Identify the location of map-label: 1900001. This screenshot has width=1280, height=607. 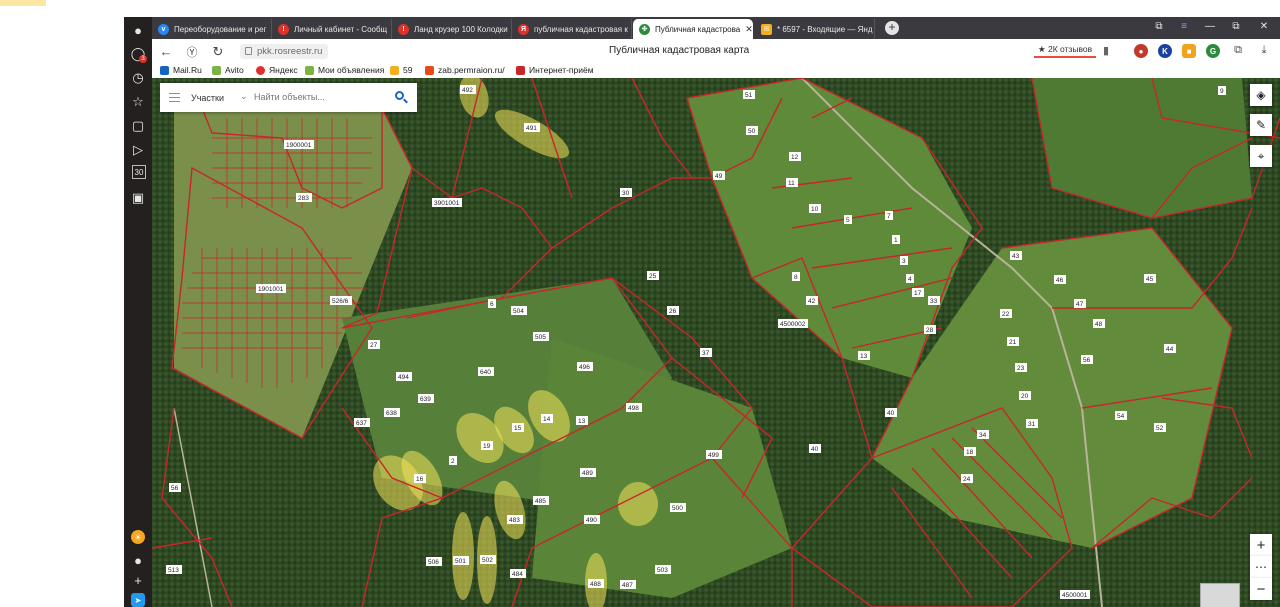
(299, 144).